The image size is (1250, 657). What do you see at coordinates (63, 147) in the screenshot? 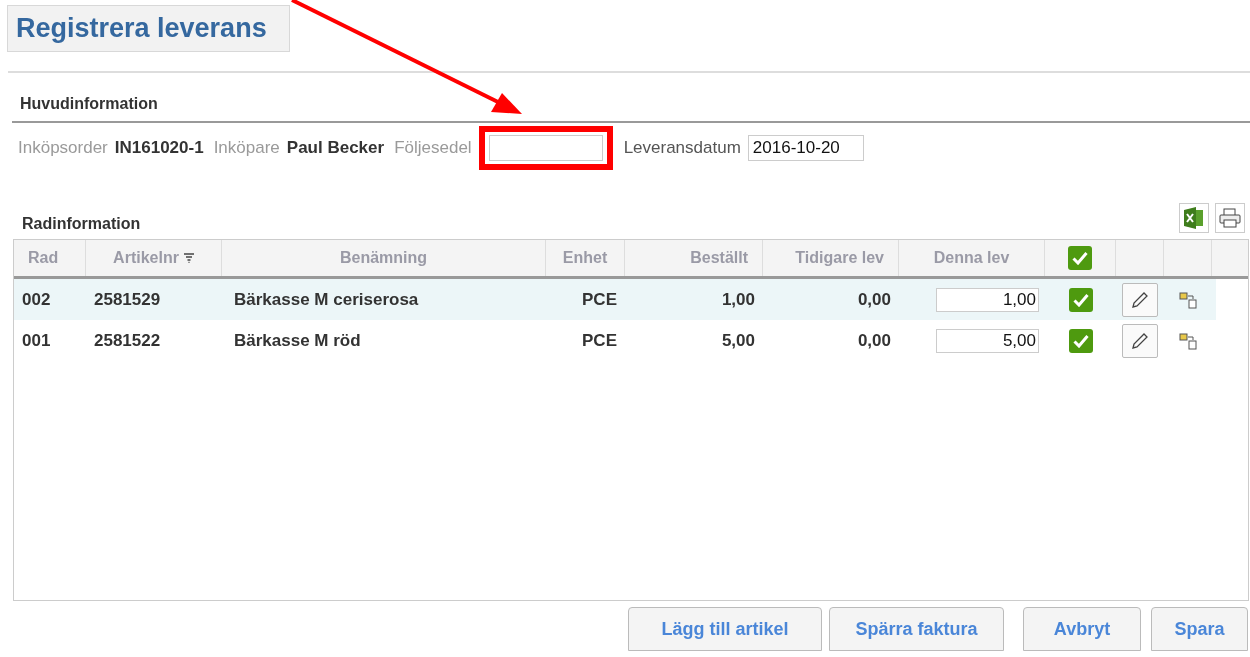
I see `field-label: Inköpsorder` at bounding box center [63, 147].